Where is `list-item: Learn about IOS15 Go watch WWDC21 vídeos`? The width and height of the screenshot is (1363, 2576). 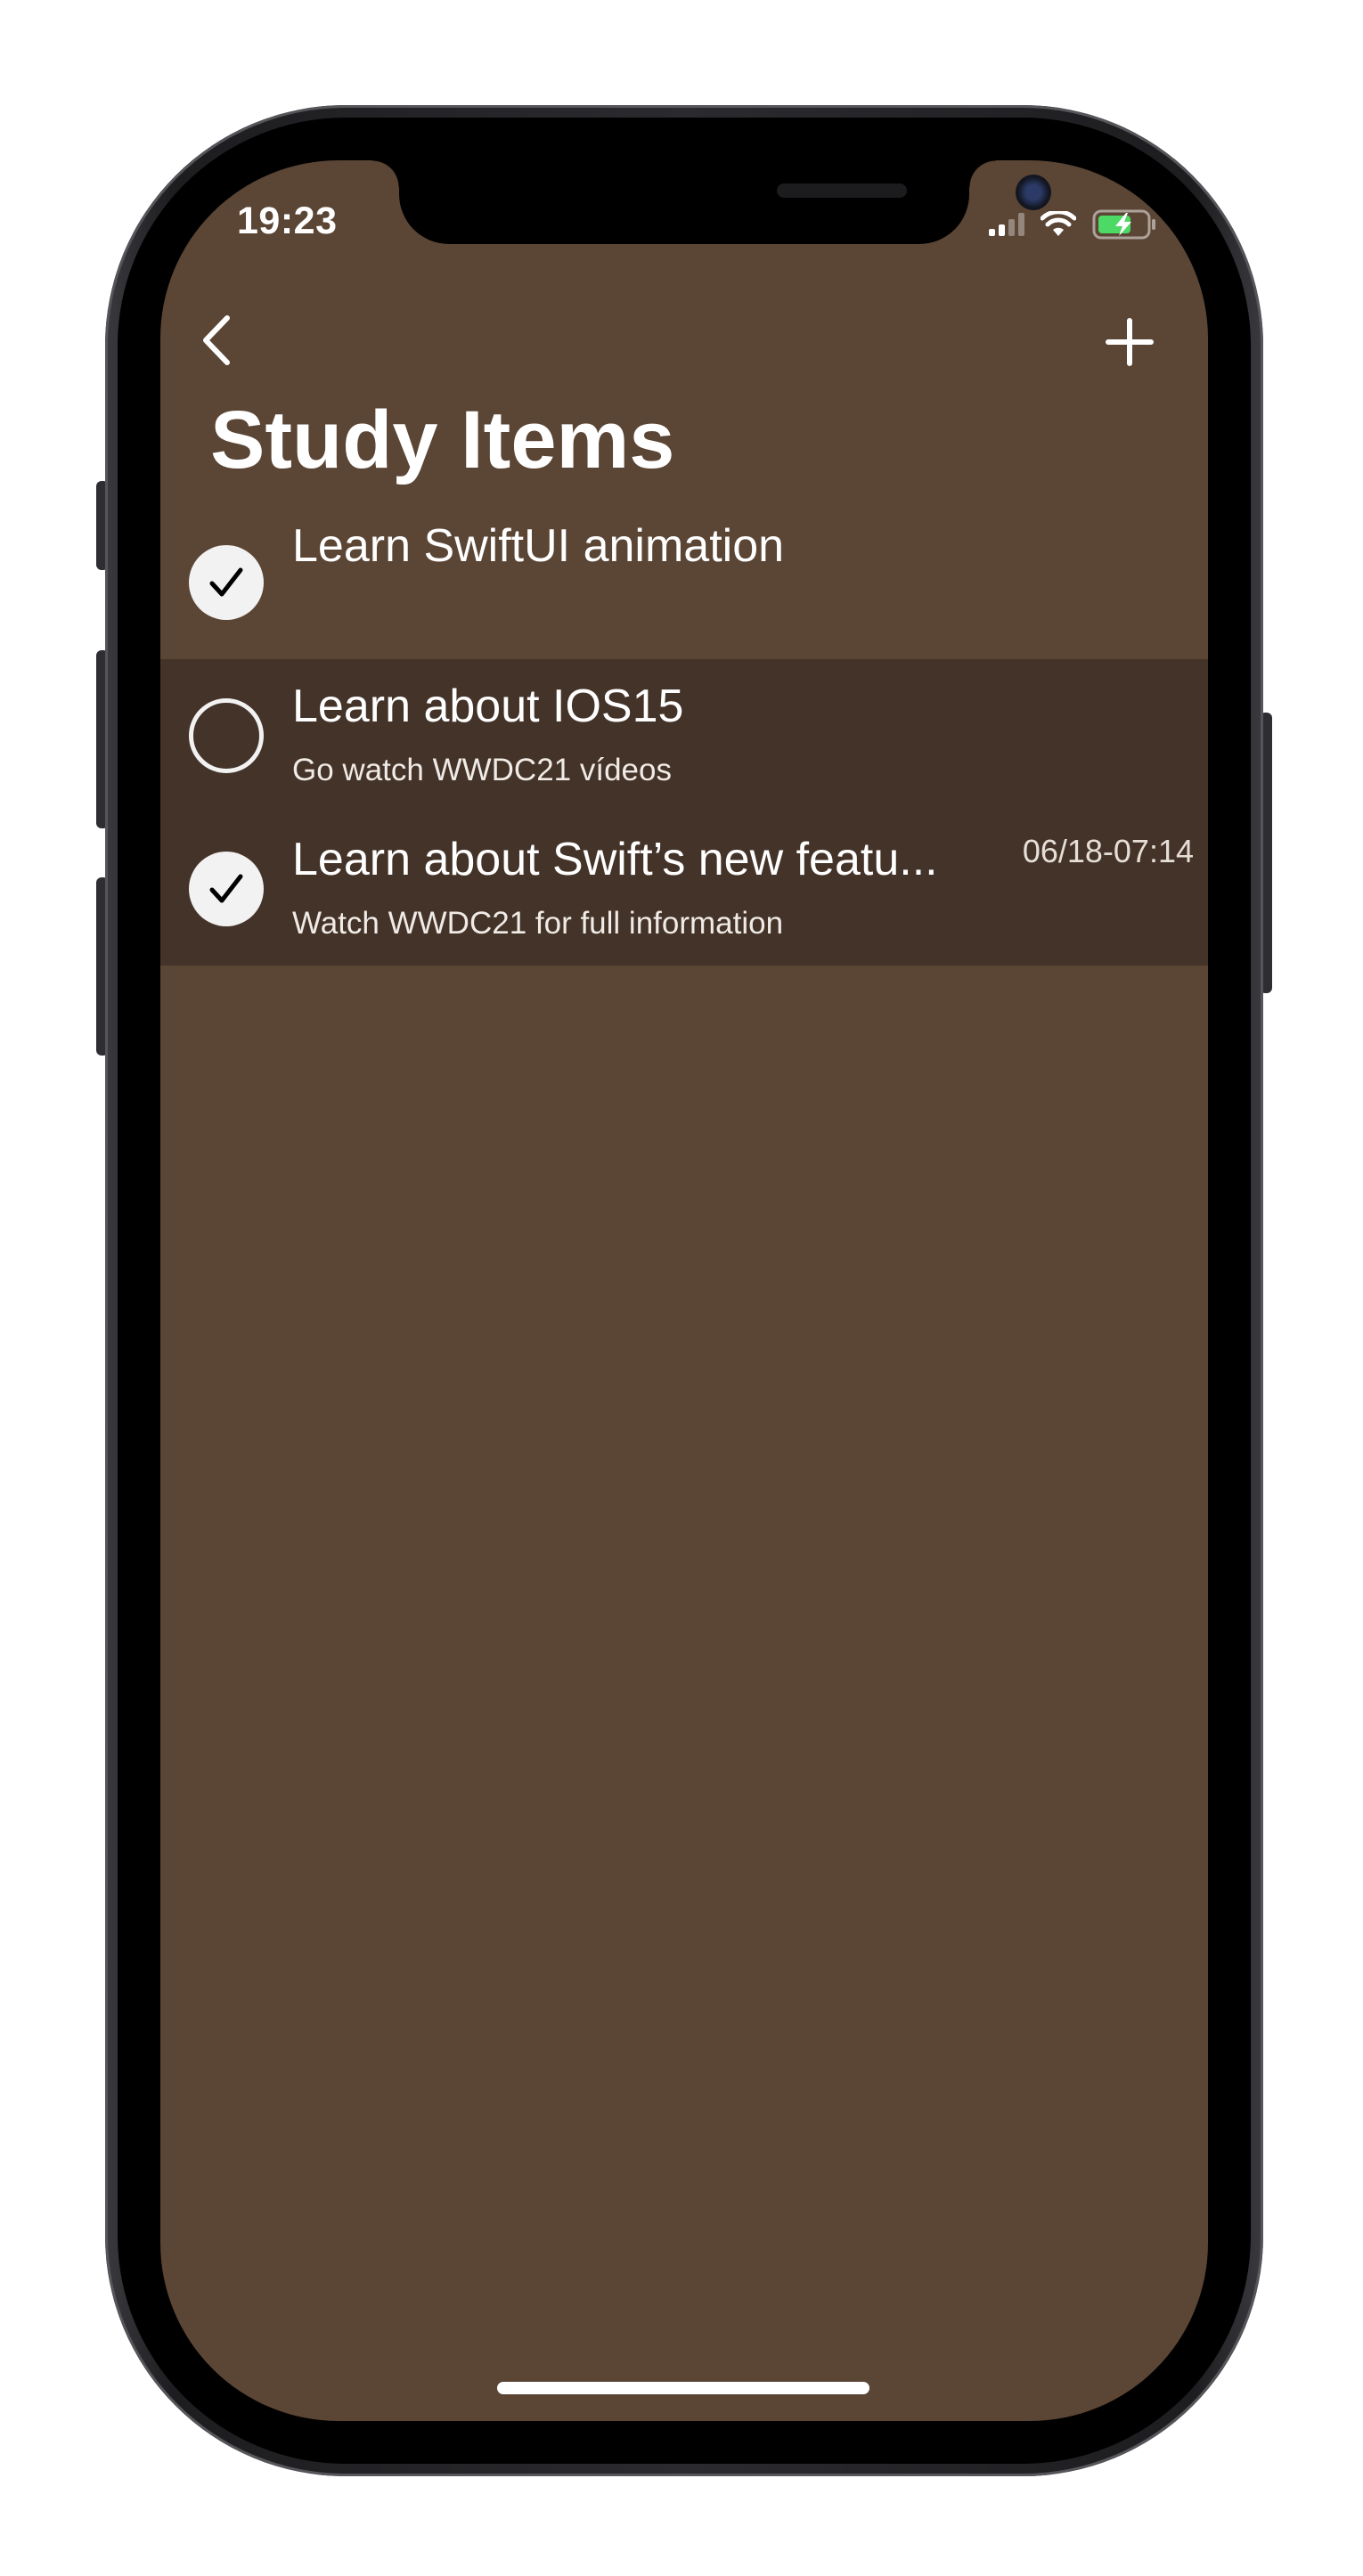 list-item: Learn about IOS15 Go watch WWDC21 vídeos is located at coordinates (684, 736).